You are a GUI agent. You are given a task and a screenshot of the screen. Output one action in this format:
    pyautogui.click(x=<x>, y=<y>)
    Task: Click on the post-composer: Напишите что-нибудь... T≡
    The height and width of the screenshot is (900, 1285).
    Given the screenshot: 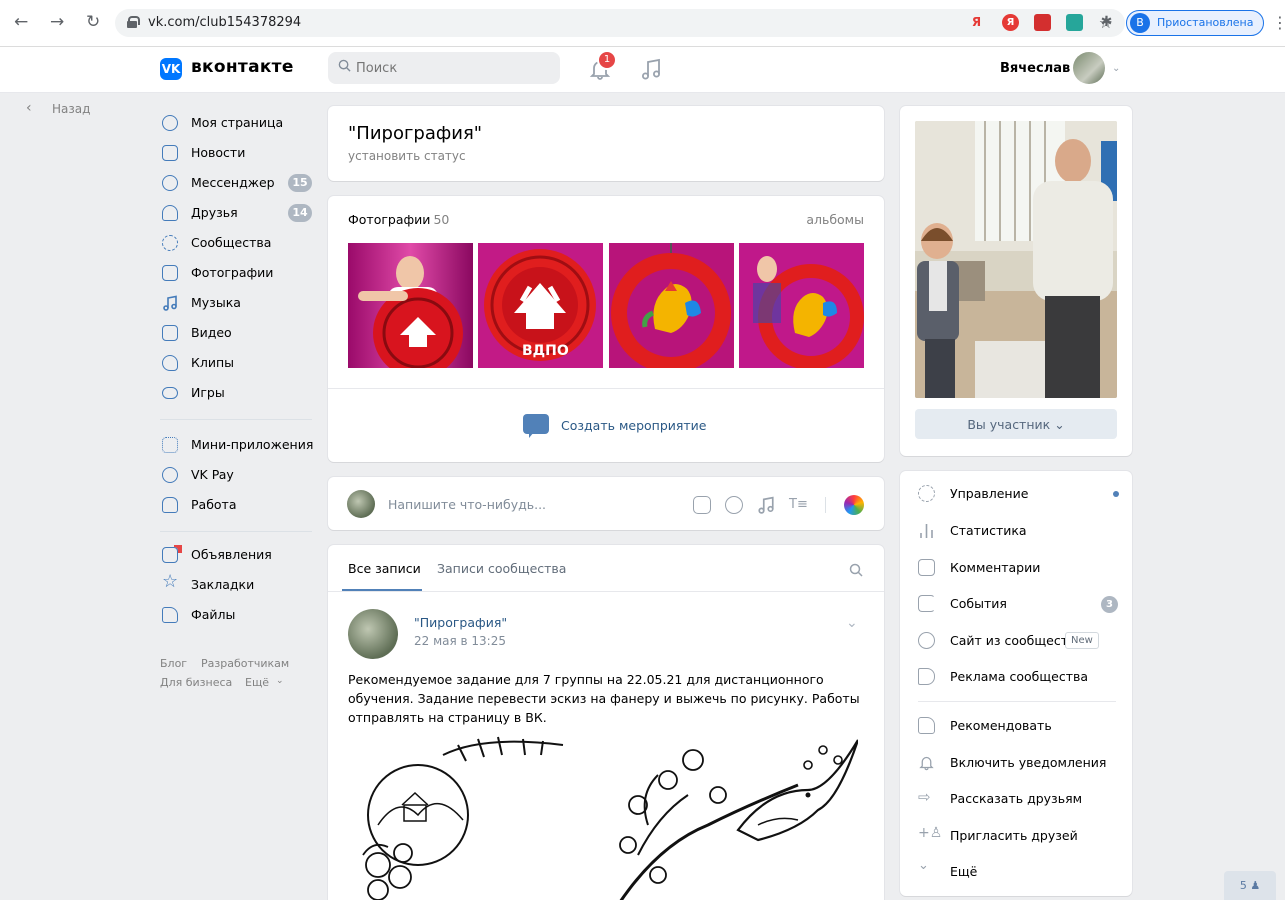 What is the action you would take?
    pyautogui.click(x=606, y=503)
    